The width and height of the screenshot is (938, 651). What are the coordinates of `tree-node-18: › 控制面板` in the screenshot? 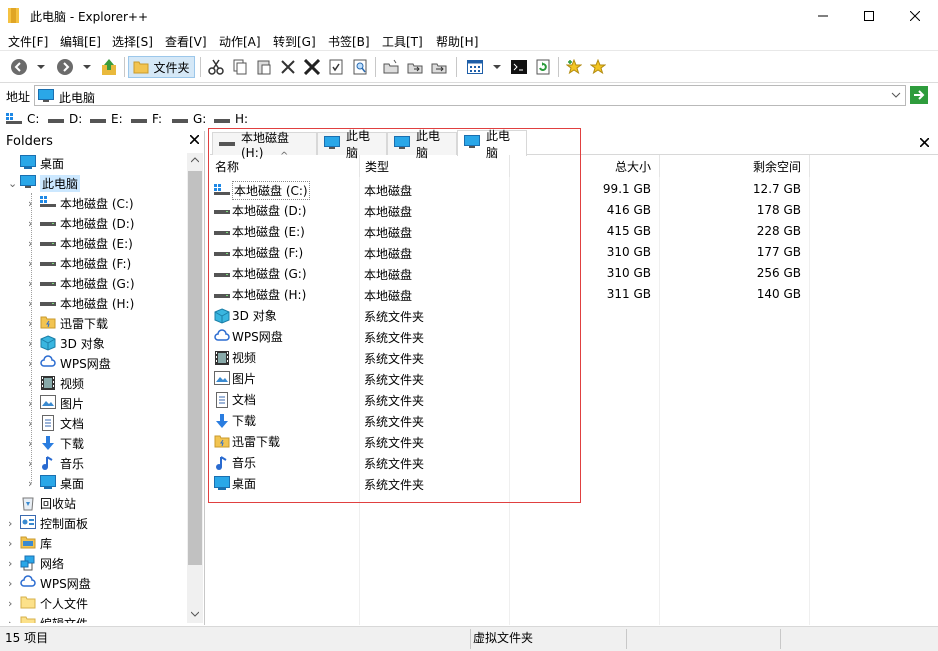 It's located at (48, 523).